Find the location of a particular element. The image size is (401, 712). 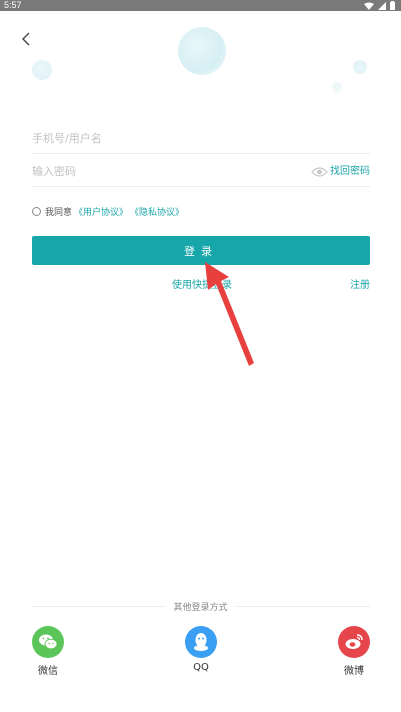

user-agreement-link: 《用户协议》 is located at coordinates (101, 211).